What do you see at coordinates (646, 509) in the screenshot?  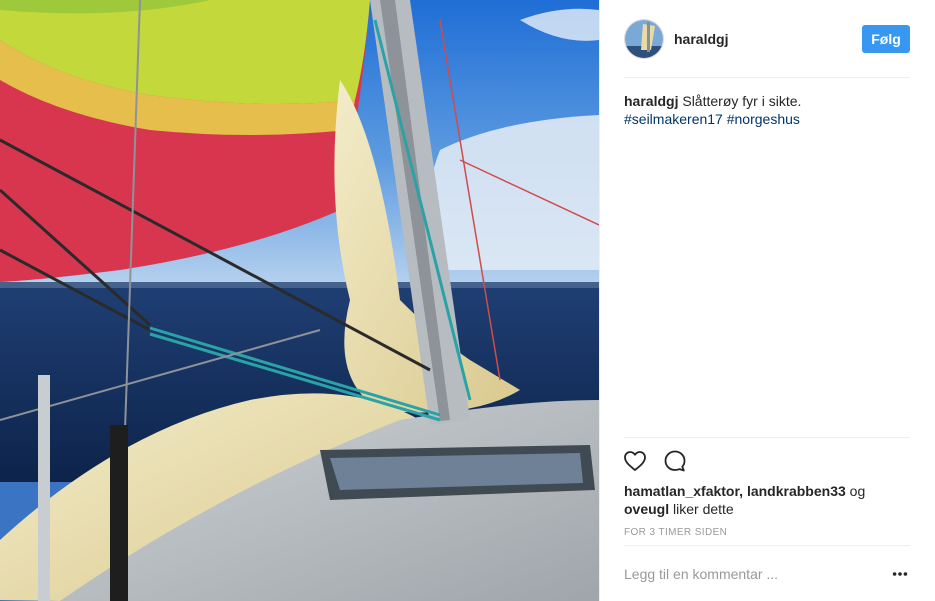 I see `liker-username: oveugl` at bounding box center [646, 509].